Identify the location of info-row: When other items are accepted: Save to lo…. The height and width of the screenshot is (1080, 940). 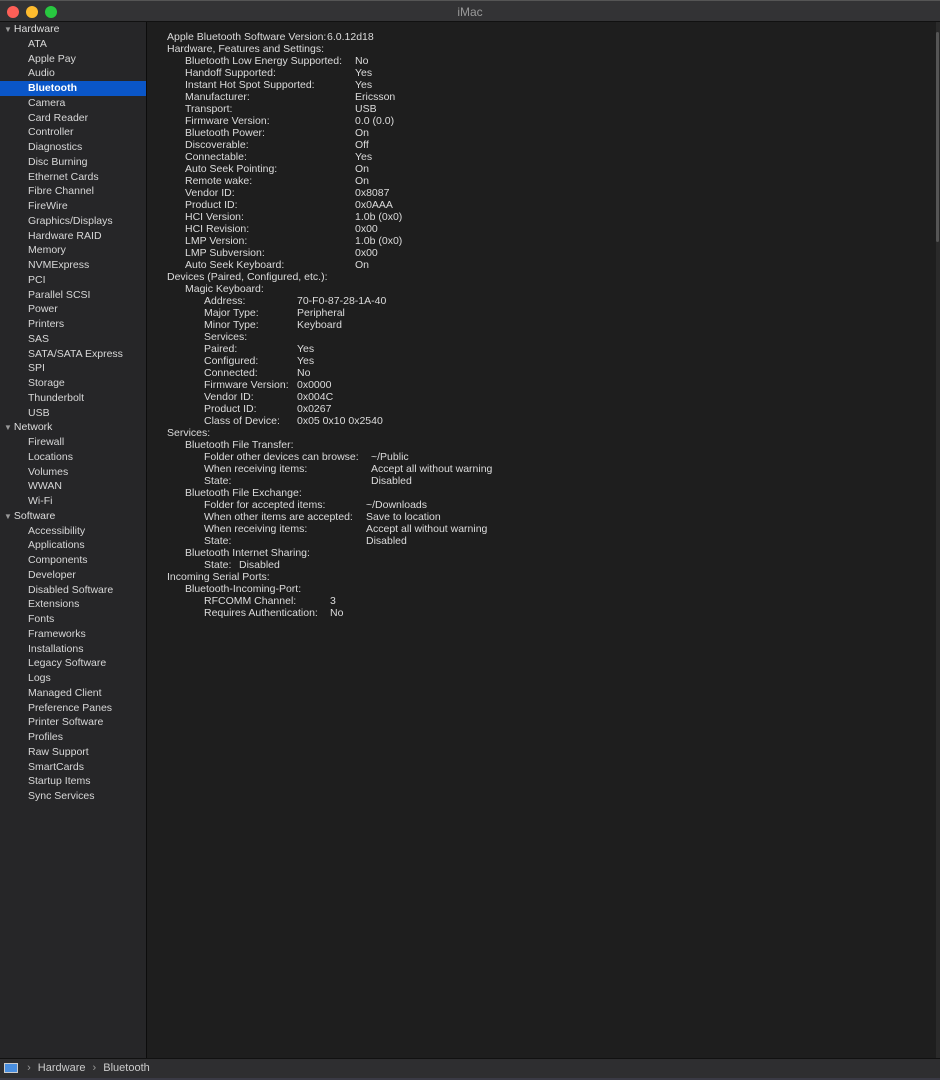
(542, 517).